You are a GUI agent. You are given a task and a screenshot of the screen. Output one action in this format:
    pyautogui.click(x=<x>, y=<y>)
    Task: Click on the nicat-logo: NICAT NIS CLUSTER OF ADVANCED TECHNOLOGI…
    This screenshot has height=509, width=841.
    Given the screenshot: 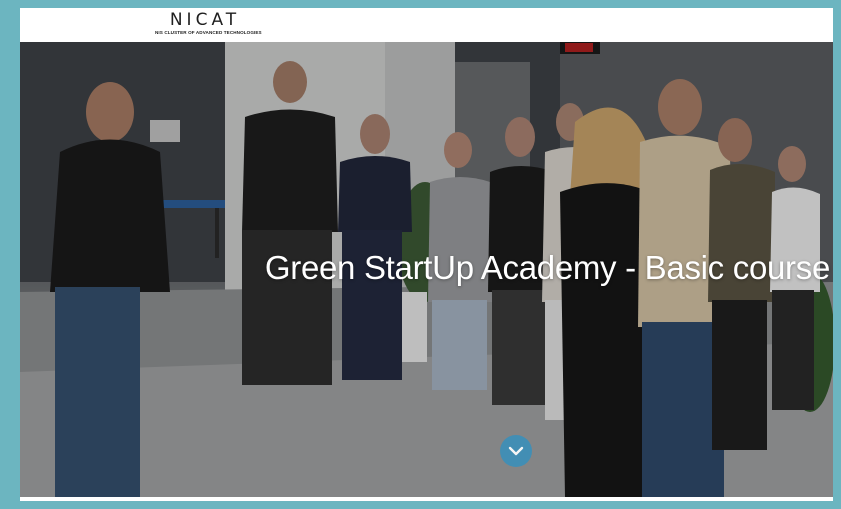 What is the action you would take?
    pyautogui.click(x=208, y=23)
    